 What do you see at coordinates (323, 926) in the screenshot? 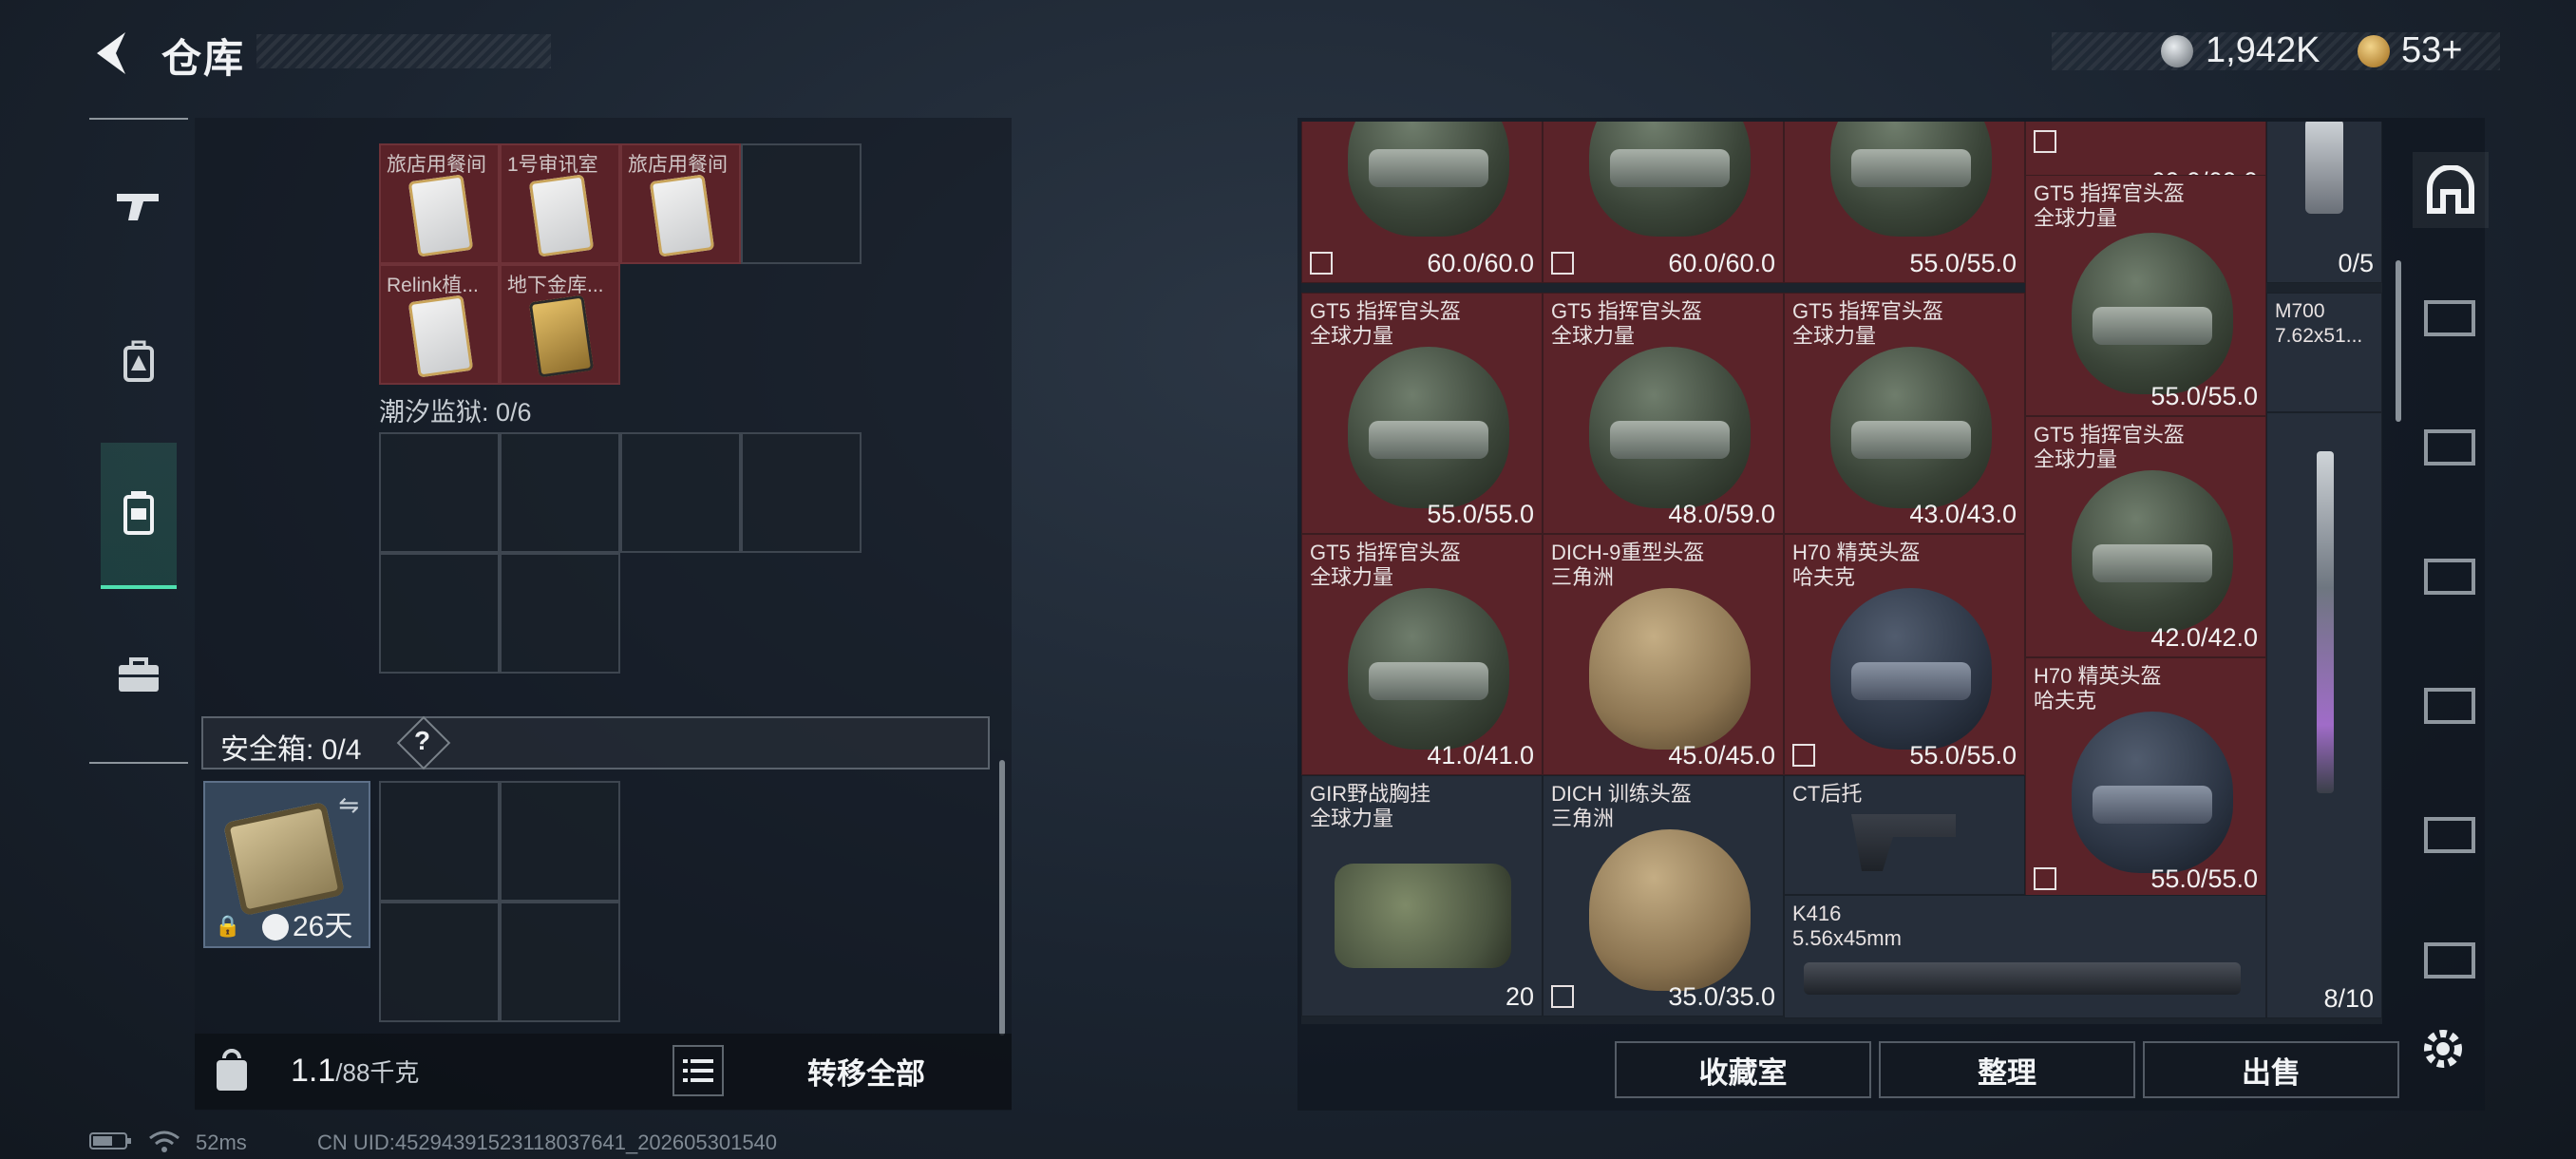
I see `safe-box-timer: 26天` at bounding box center [323, 926].